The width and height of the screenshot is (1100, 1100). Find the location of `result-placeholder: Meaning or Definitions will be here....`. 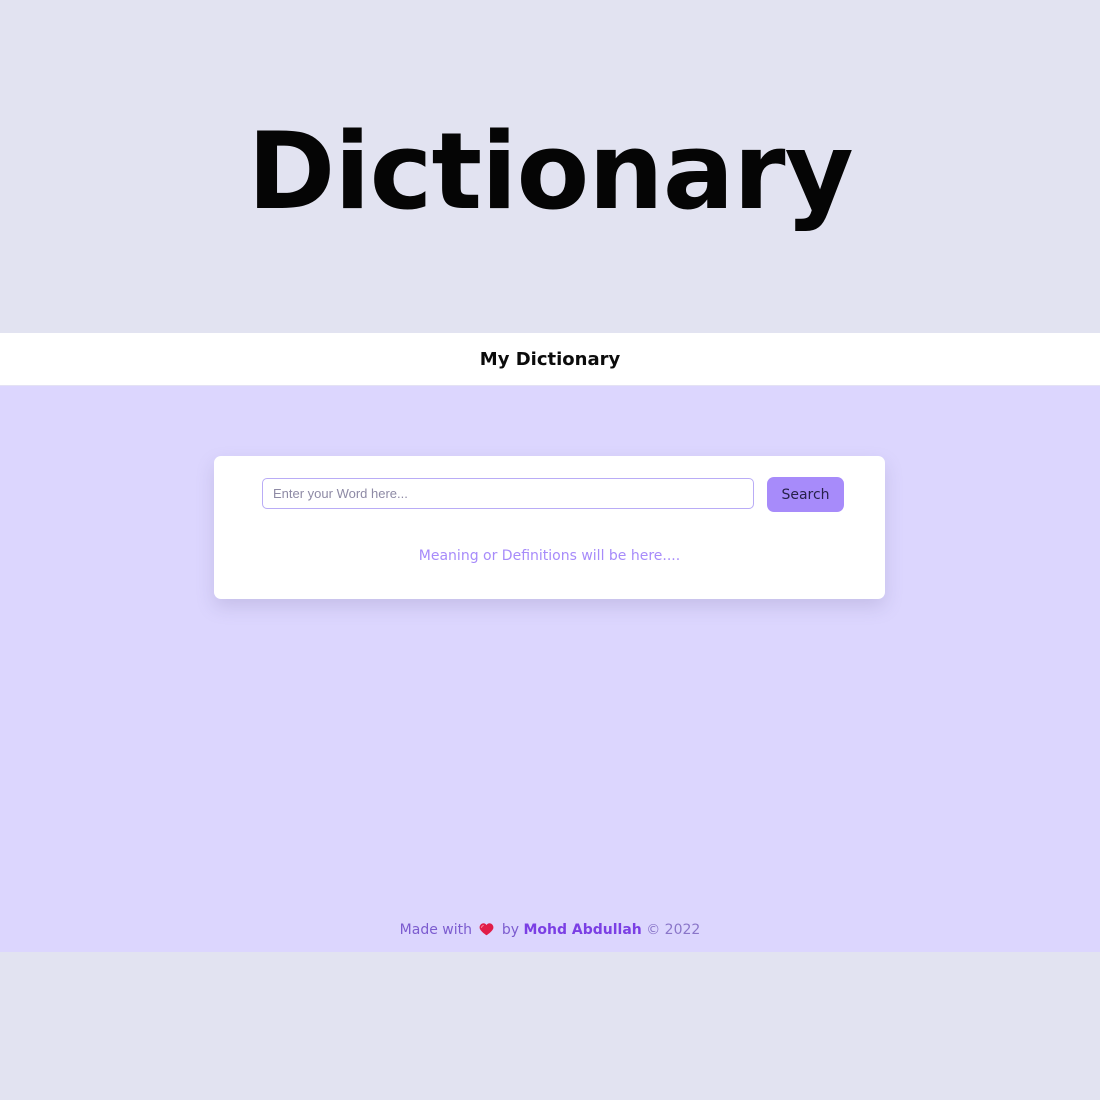

result-placeholder: Meaning or Definitions will be here.... is located at coordinates (549, 556).